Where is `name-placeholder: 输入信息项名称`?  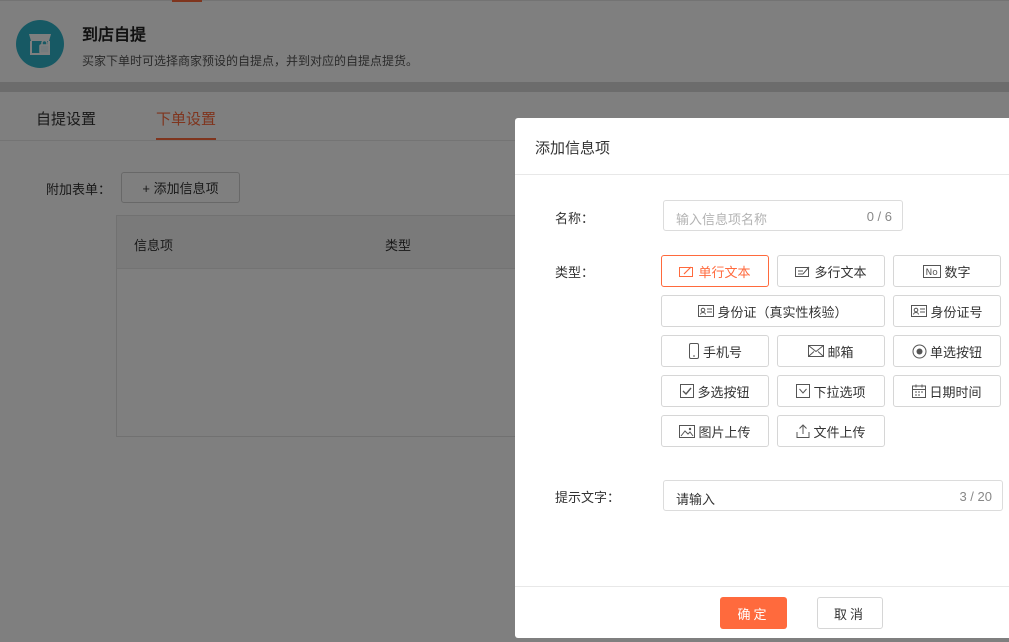
name-placeholder: 输入信息项名称 is located at coordinates (722, 219).